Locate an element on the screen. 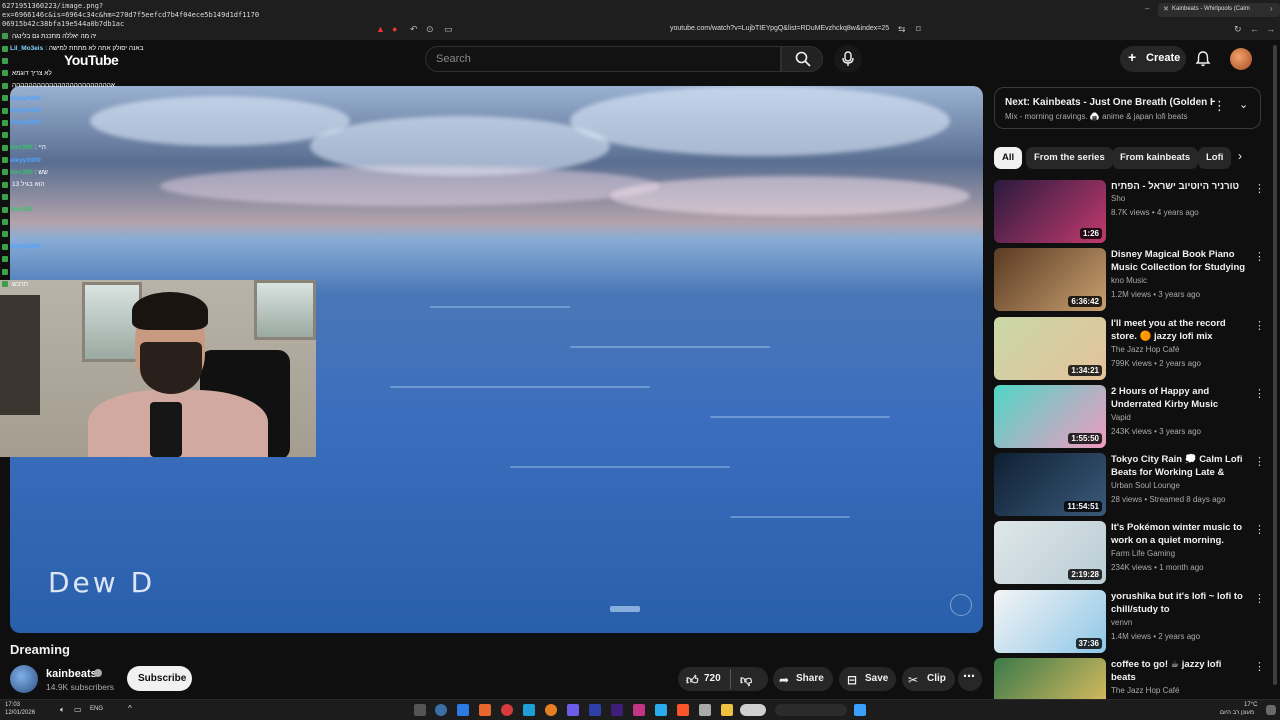  back-icon: ↶ is located at coordinates (414, 29).